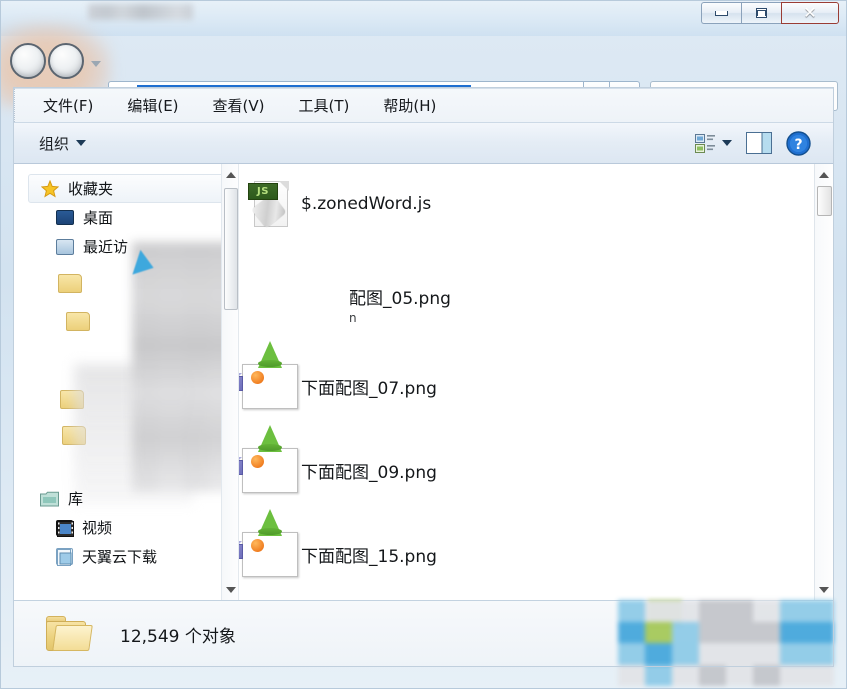 This screenshot has width=847, height=689. Describe the element at coordinates (65, 528) in the screenshot. I see `video-icon` at that location.